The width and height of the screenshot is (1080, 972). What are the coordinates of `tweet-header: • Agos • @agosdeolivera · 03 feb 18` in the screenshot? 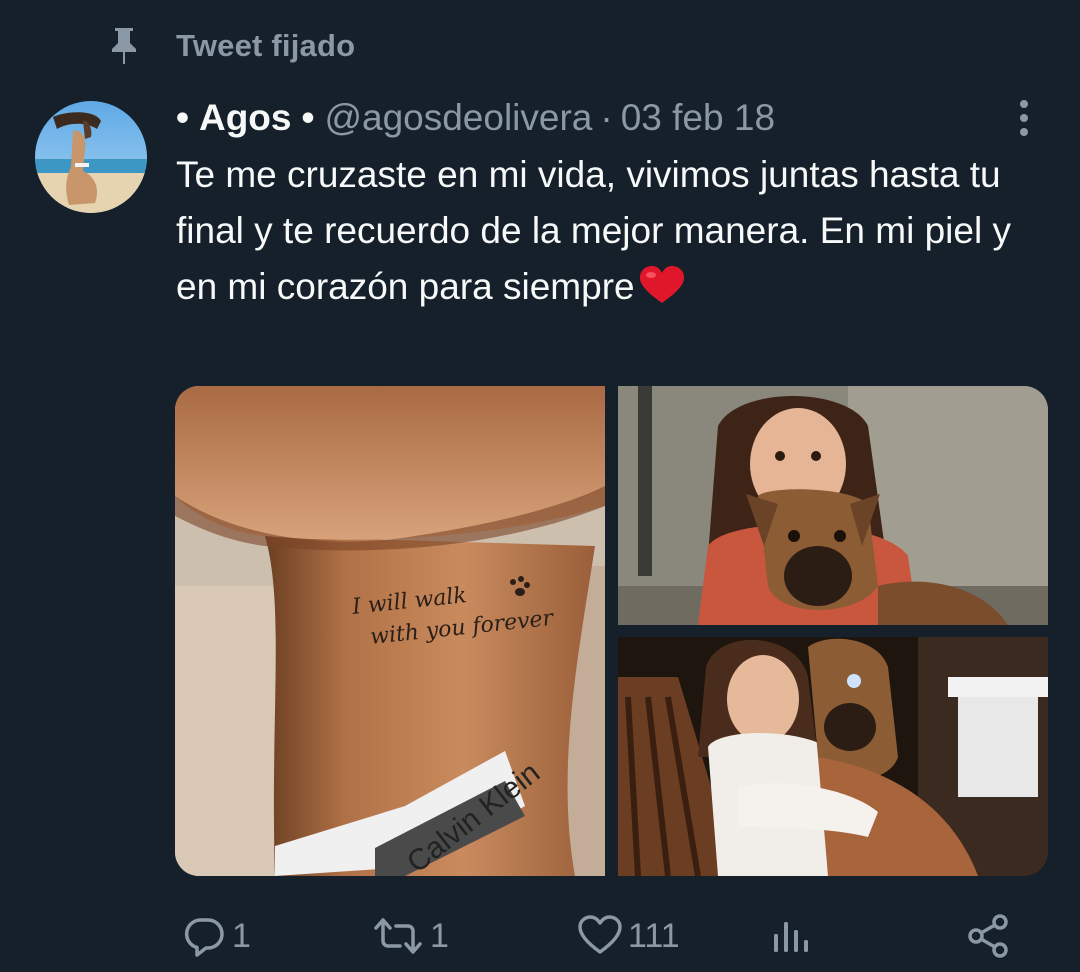 It's located at (475, 118).